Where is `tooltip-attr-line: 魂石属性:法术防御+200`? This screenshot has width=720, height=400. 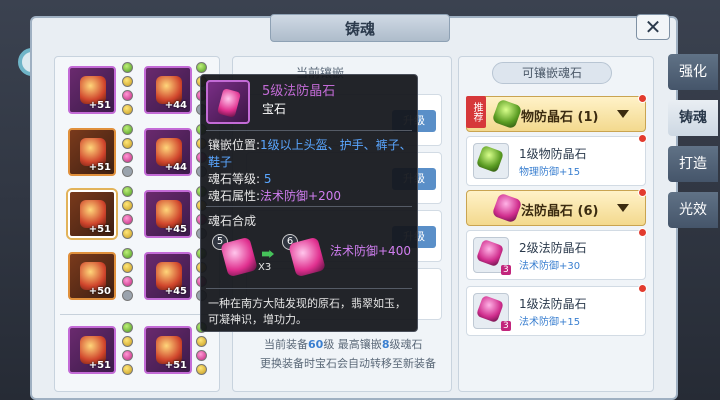 tooltip-attr-line: 魂石属性:法术防御+200 is located at coordinates (274, 195).